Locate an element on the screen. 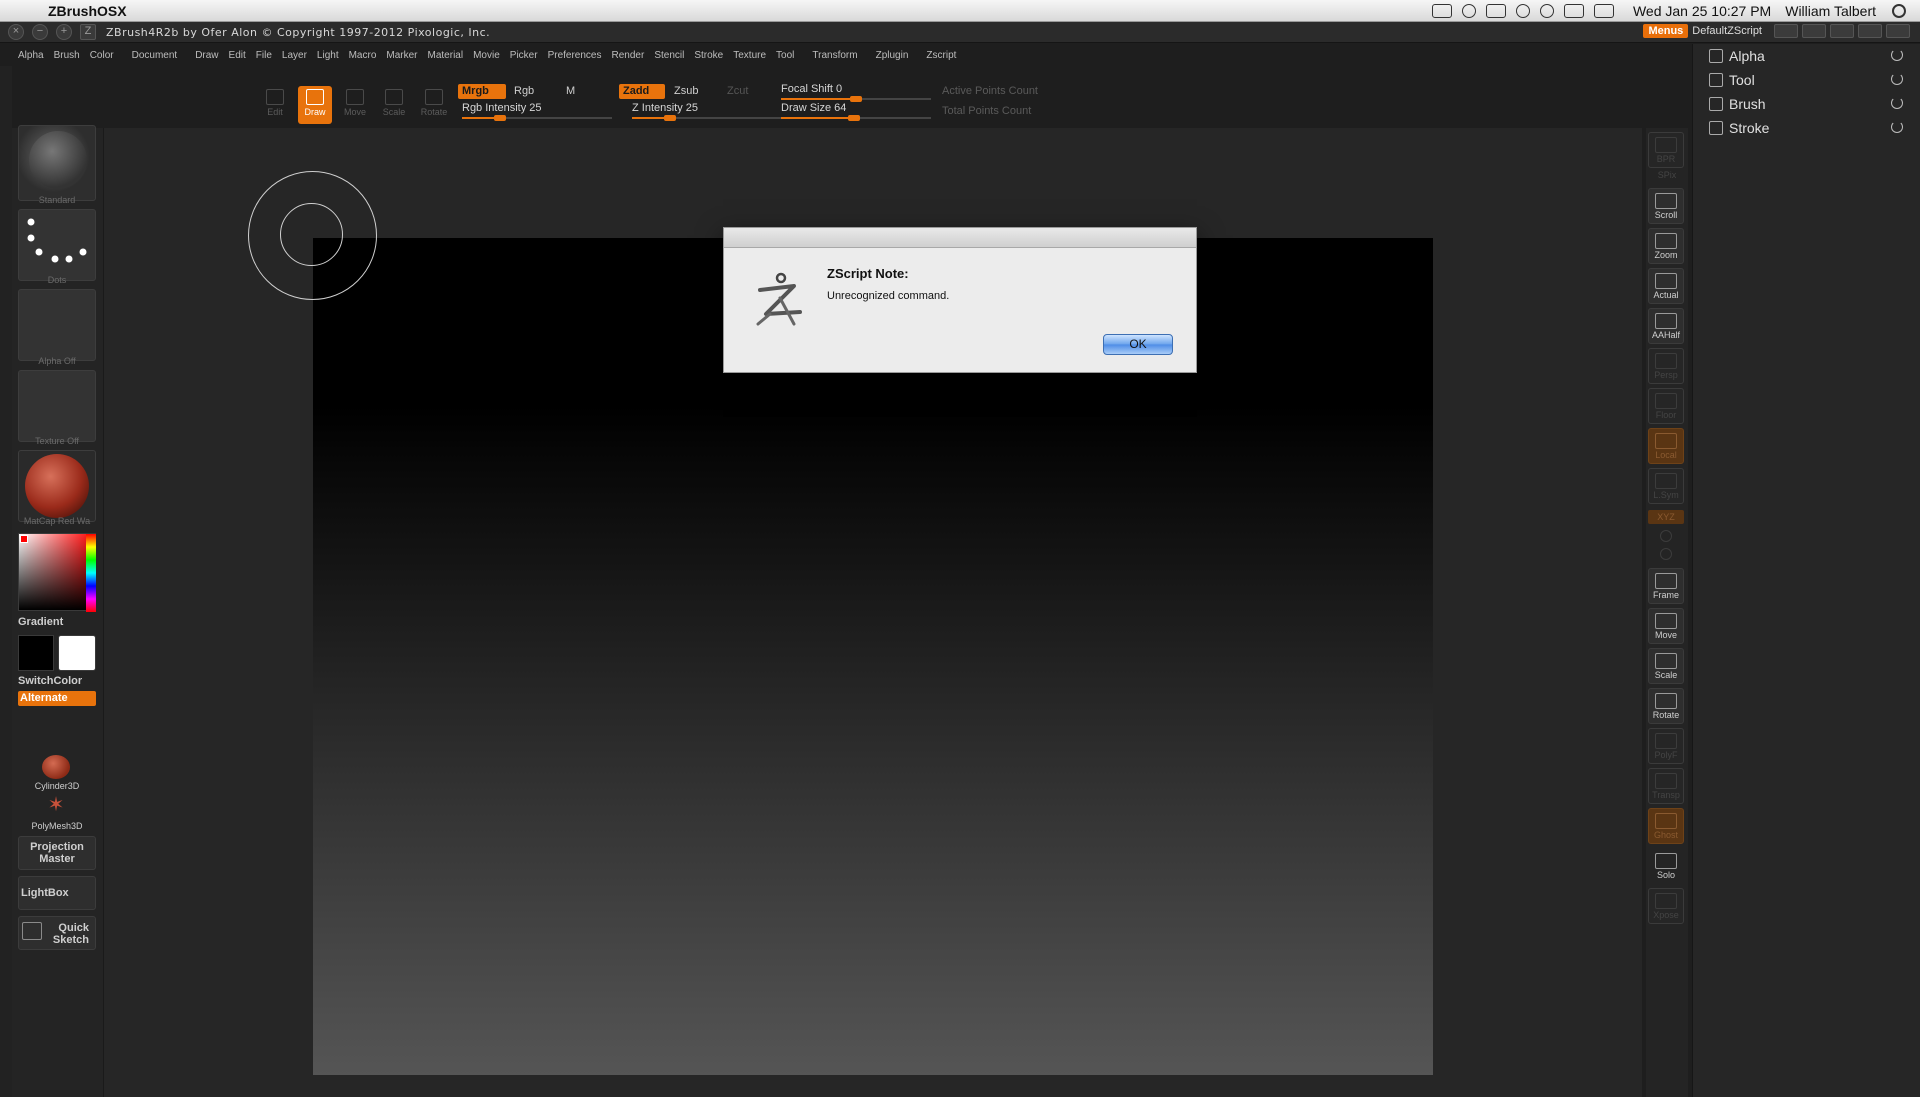  move-button: Move is located at coordinates (355, 105).